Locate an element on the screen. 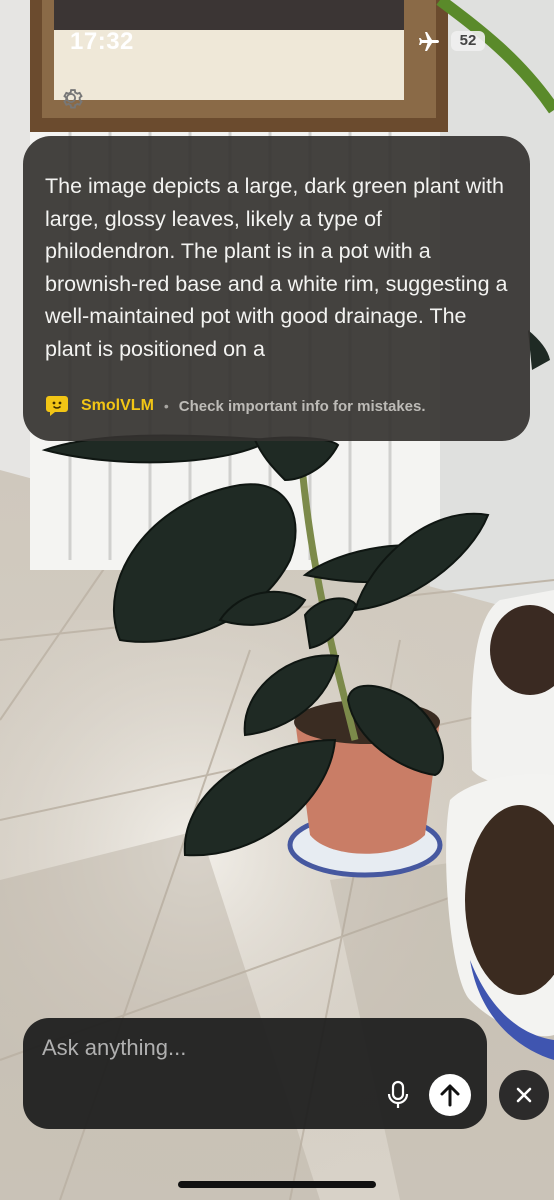 The height and width of the screenshot is (1200, 554). gear-icon is located at coordinates (71, 98).